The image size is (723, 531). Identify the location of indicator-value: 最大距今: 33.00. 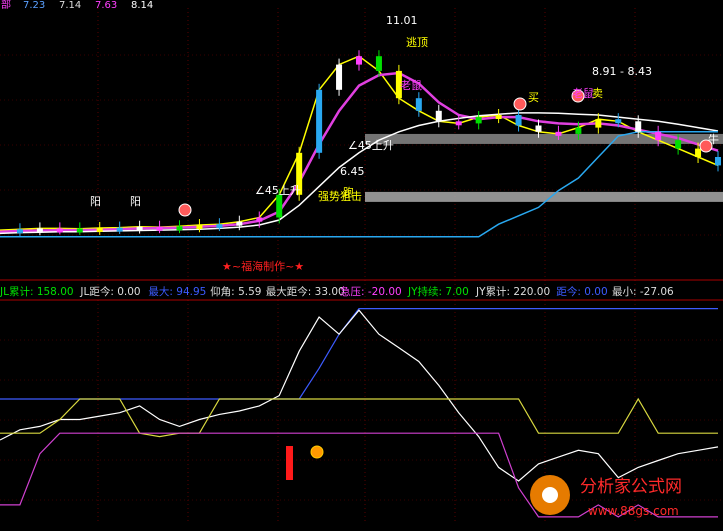
(305, 291).